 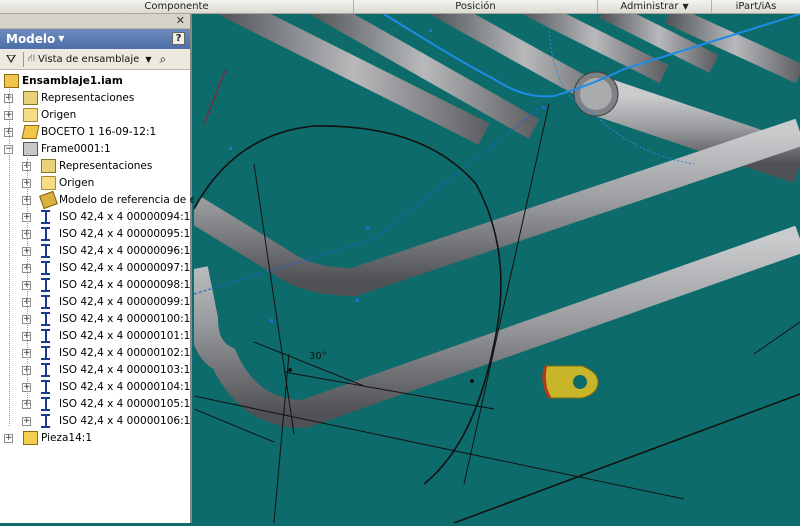 What do you see at coordinates (125, 387) in the screenshot?
I see `tree-node-label: ISO 42,4 x 4 00000104:1` at bounding box center [125, 387].